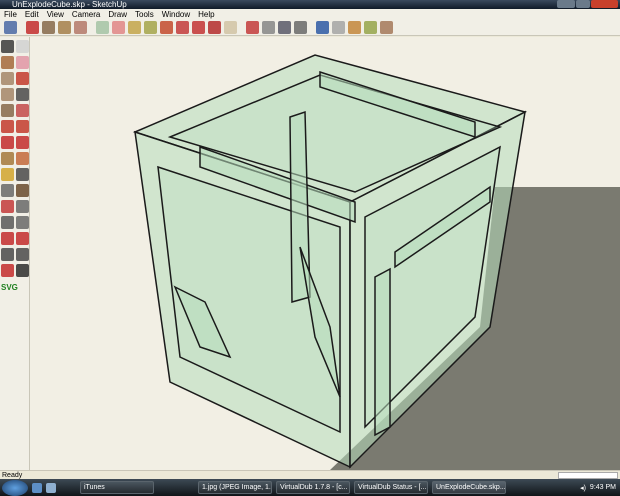 The width and height of the screenshot is (620, 496). I want to click on start-button, so click(15, 487).